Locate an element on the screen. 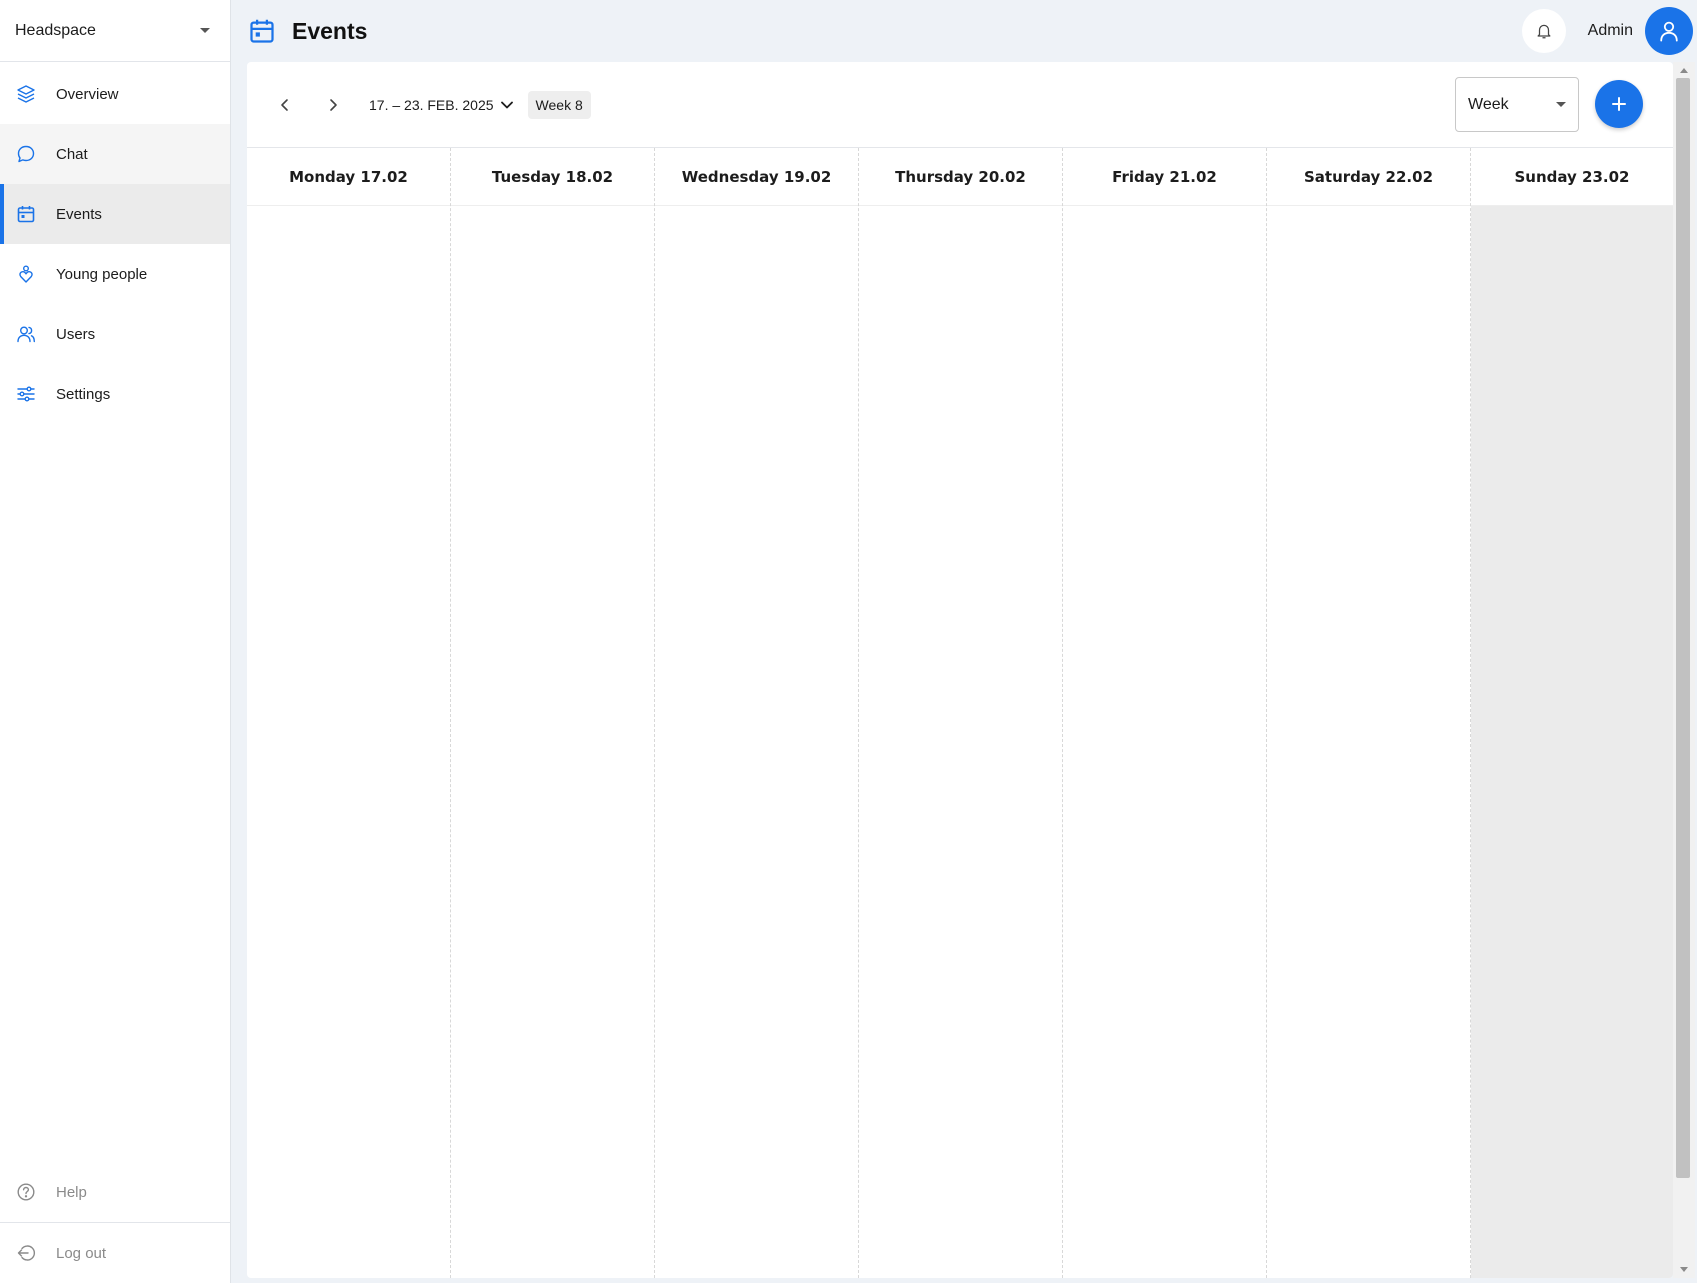 Image resolution: width=1697 pixels, height=1283 pixels. chevron-right-icon is located at coordinates (333, 104).